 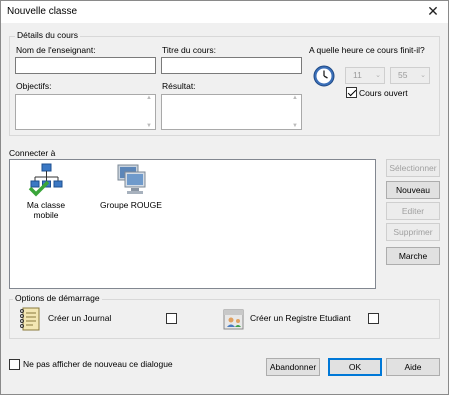 I want to click on cancel-button: Abandonner, so click(x=293, y=367).